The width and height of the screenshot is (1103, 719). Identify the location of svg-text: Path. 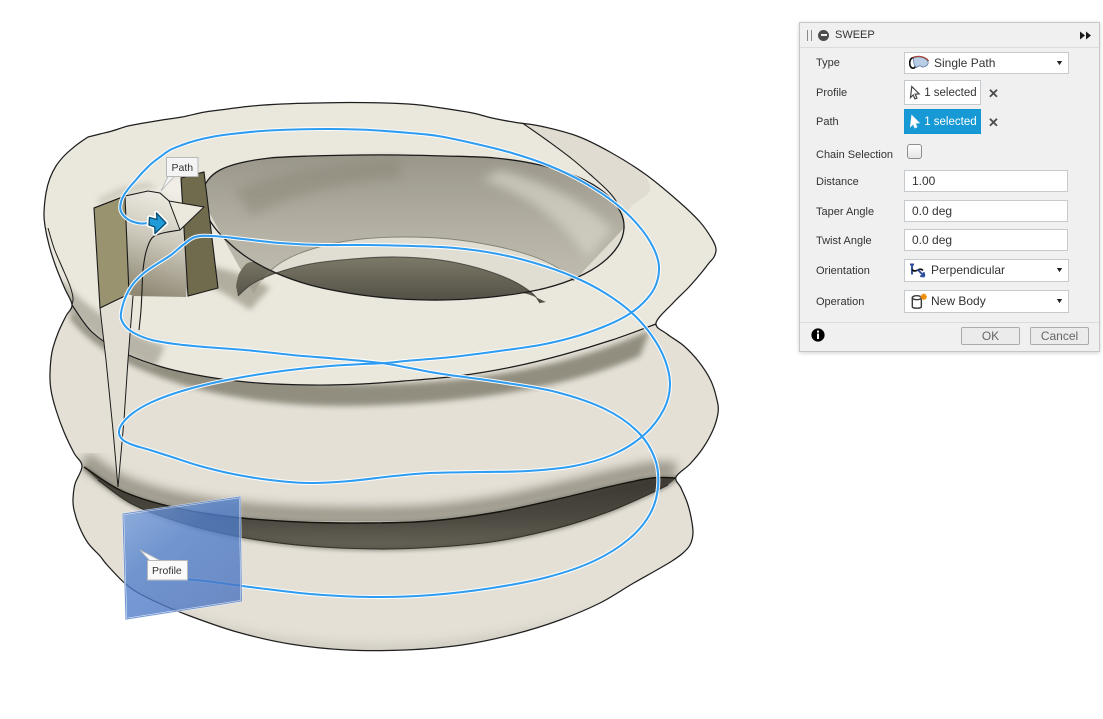
(183, 168).